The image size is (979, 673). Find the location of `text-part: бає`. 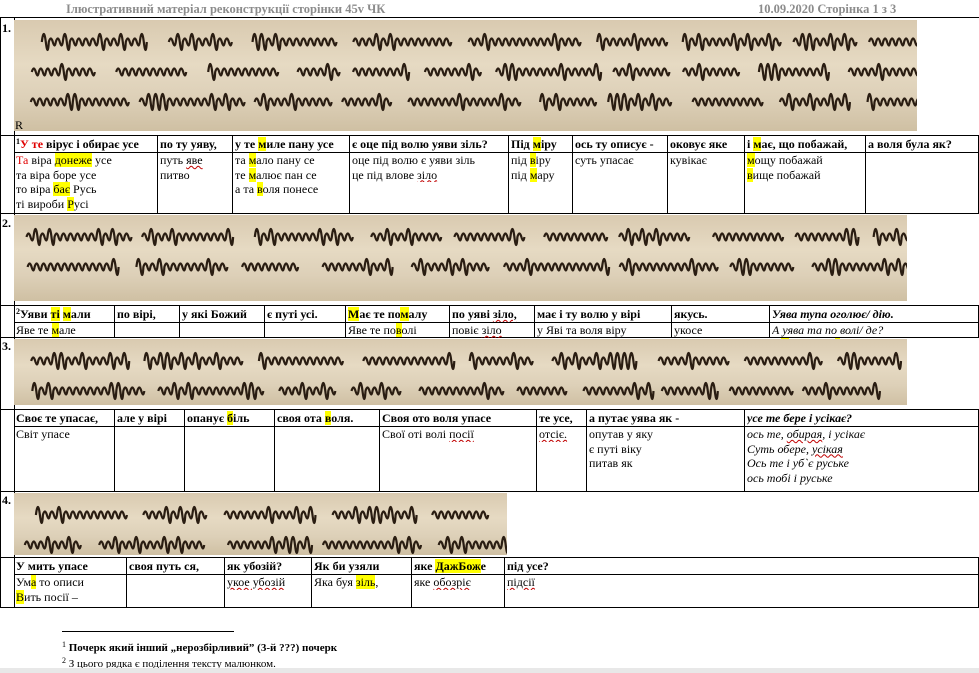

text-part: бає is located at coordinates (62, 189).